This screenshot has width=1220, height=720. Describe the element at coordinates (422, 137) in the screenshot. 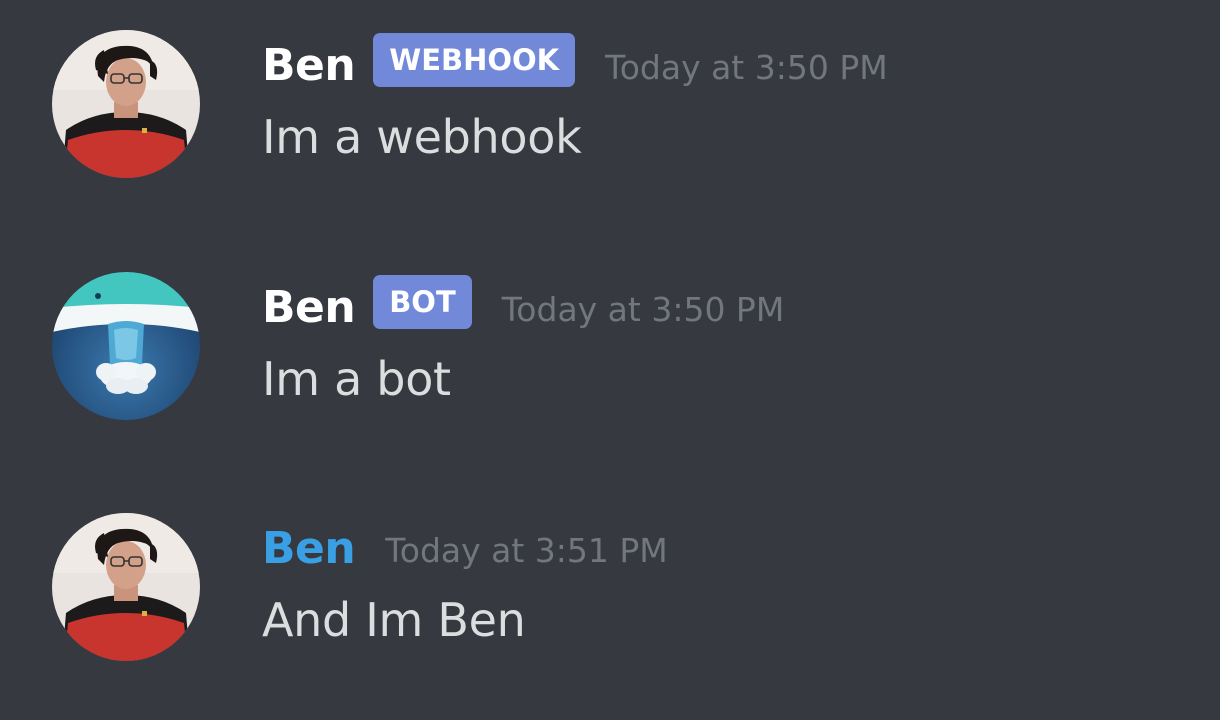

I see `message-text: Im a webhook` at that location.